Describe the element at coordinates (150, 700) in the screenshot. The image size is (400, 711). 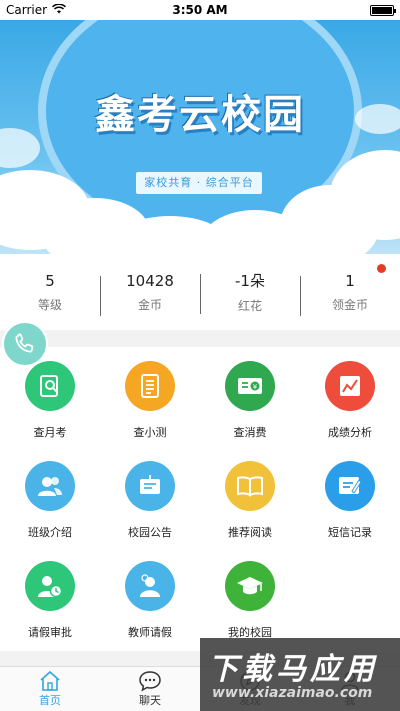
I see `tab-label: 聊天` at that location.